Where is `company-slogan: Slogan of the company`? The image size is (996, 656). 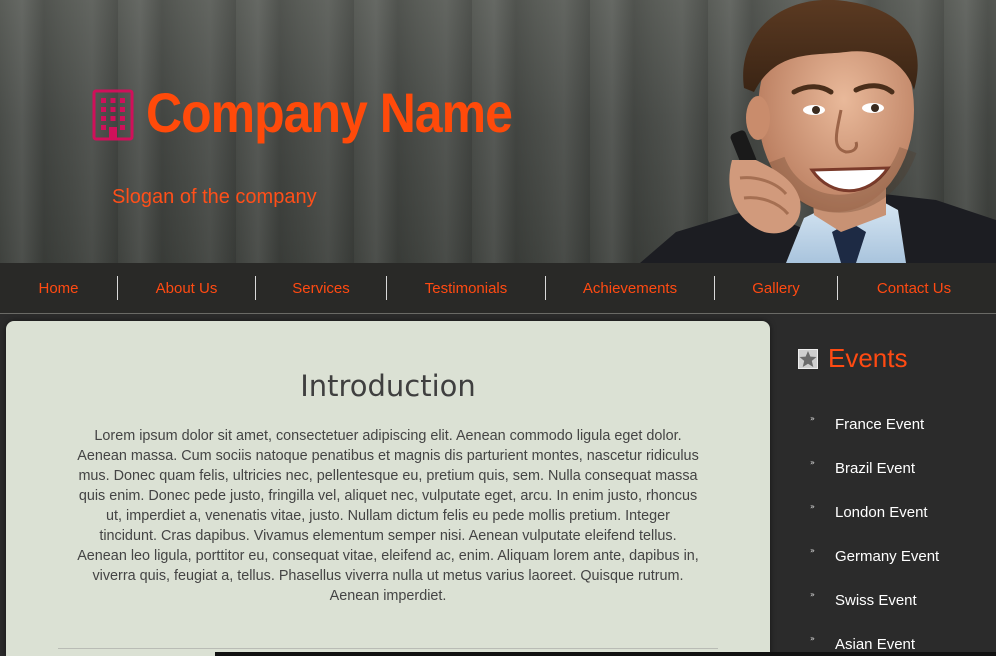
company-slogan: Slogan of the company is located at coordinates (214, 197).